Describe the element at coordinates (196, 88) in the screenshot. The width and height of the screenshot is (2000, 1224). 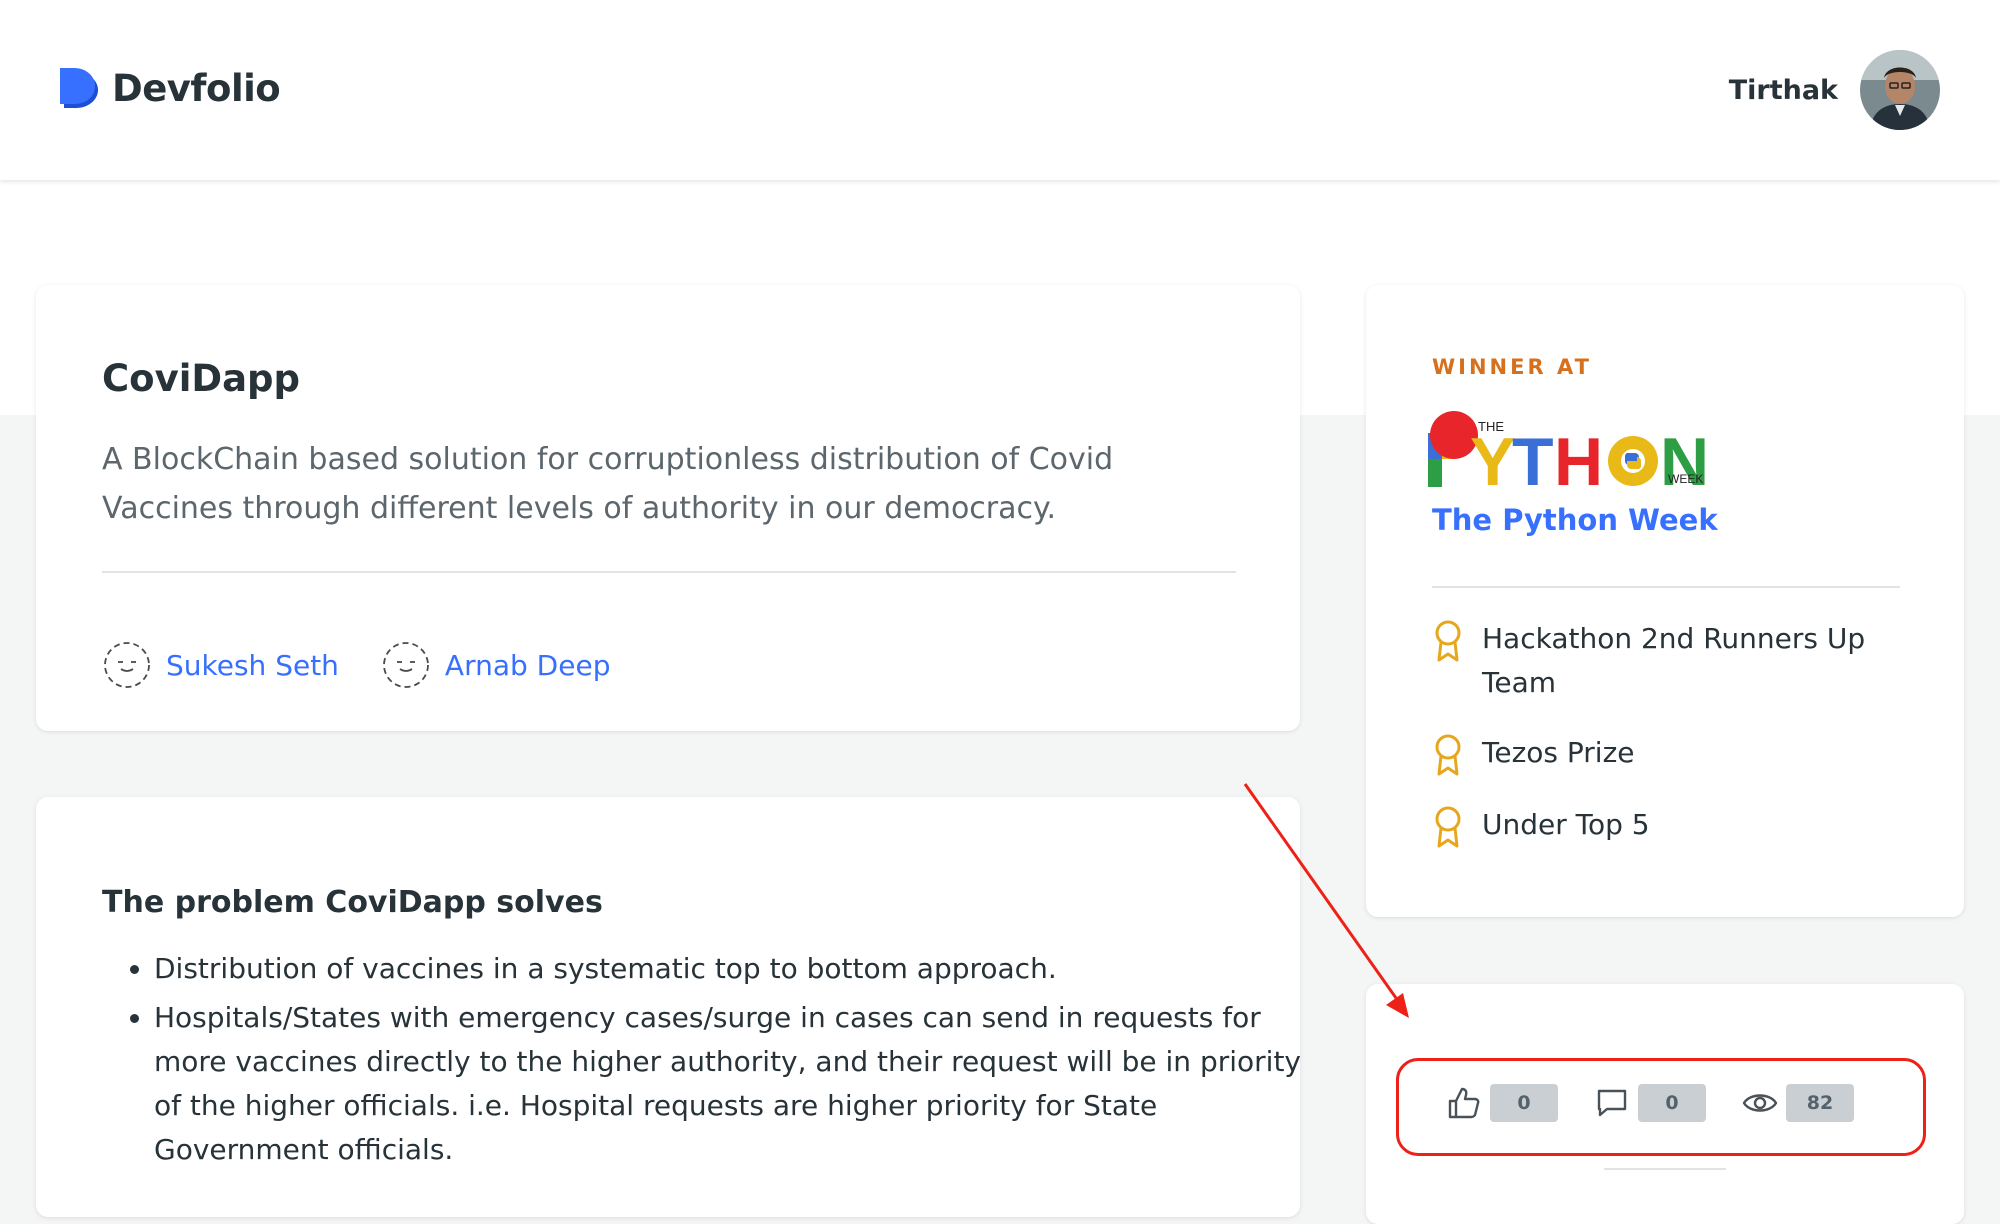
I see `logo-text: Devfolio` at that location.